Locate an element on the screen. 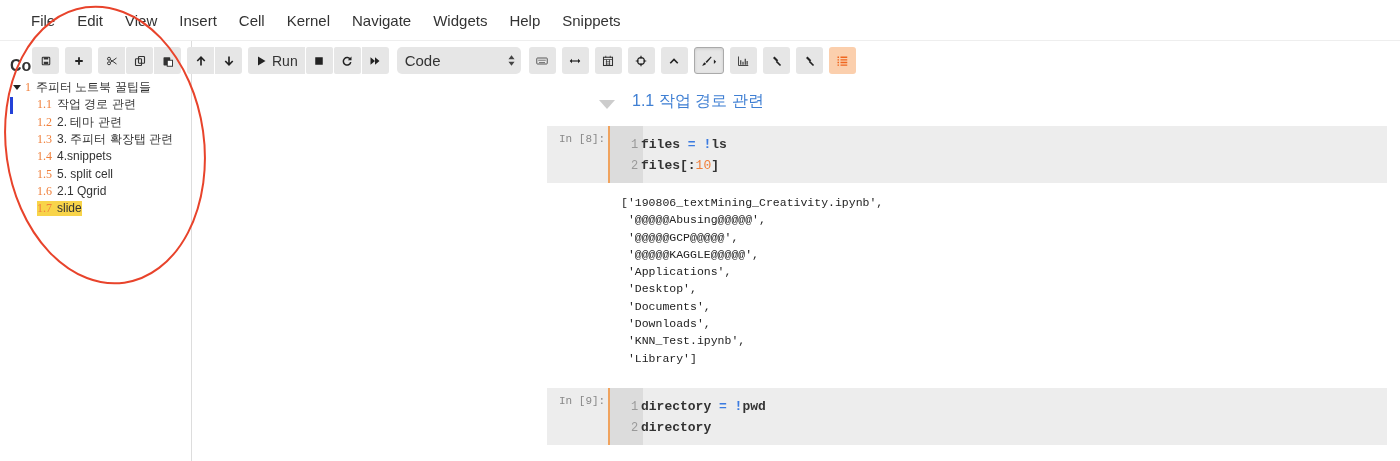  toc-link: 1.5 5. split cell is located at coordinates (75, 174).